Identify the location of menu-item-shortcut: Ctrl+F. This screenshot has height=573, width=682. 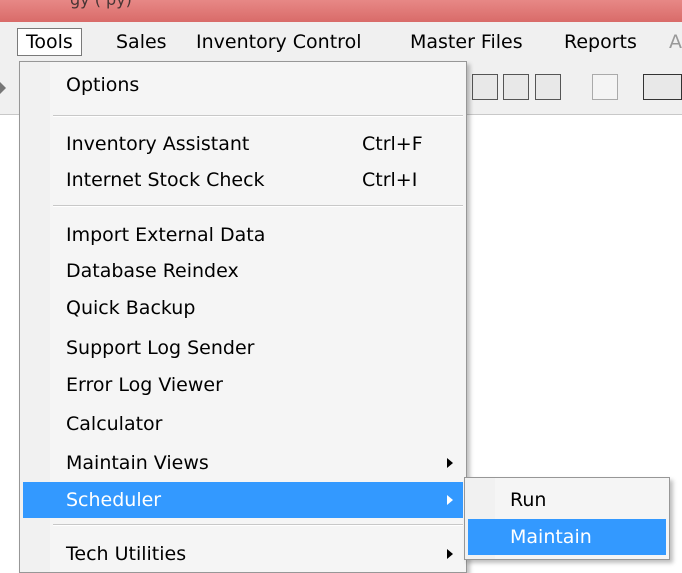
(392, 144).